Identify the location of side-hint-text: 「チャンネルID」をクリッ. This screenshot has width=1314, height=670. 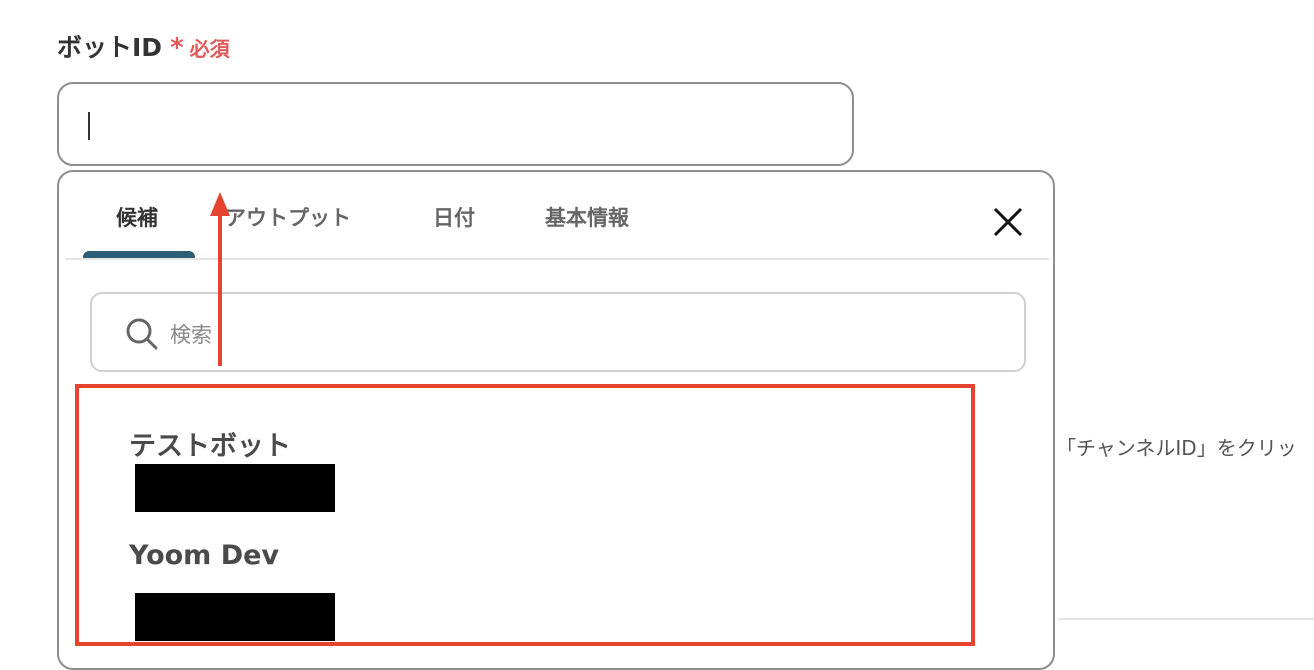
(1176, 448).